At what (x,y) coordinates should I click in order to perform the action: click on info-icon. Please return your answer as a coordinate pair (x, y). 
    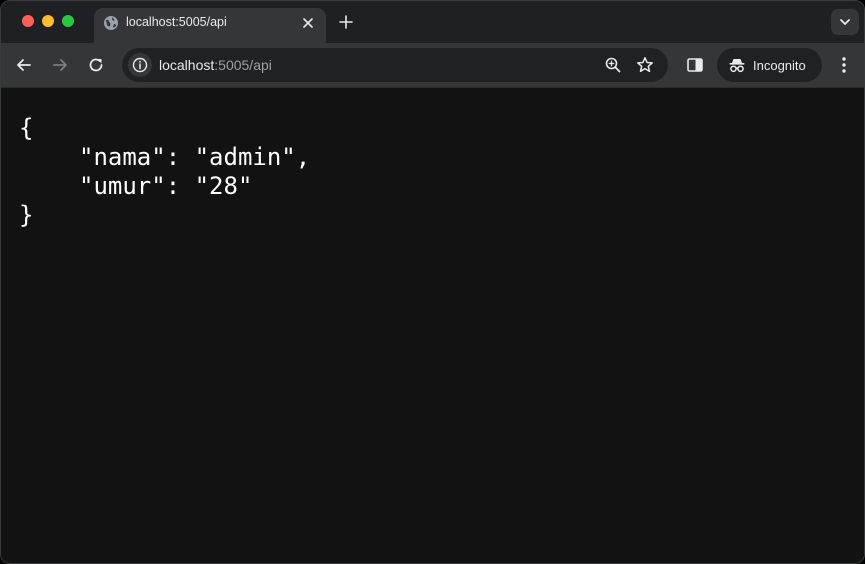
    Looking at the image, I should click on (140, 65).